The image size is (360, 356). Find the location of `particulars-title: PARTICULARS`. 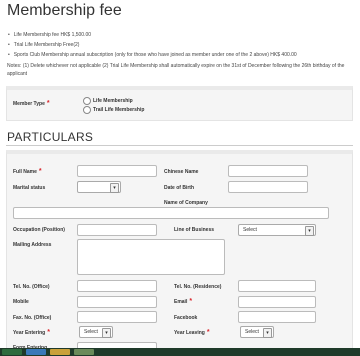

particulars-title: PARTICULARS is located at coordinates (50, 137).